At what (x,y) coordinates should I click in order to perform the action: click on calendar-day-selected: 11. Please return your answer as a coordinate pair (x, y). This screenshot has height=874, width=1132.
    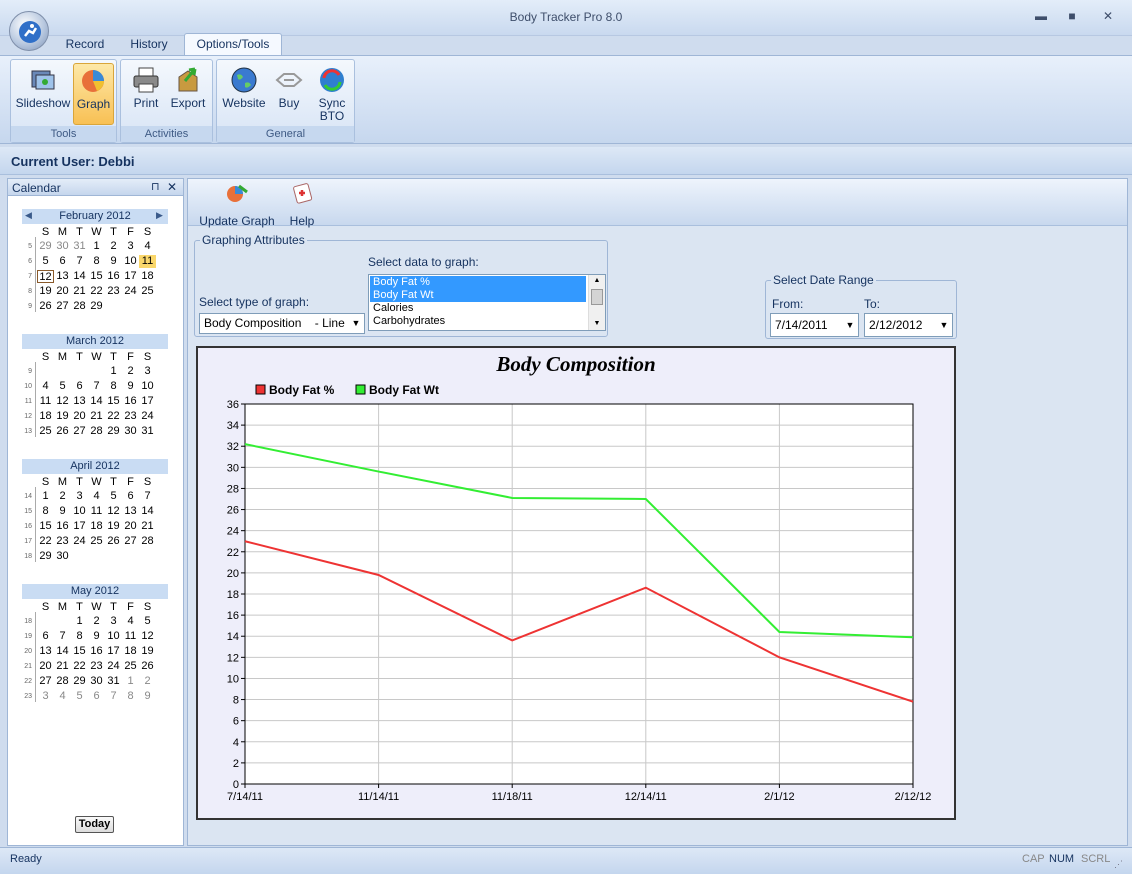
    Looking at the image, I should click on (147, 261).